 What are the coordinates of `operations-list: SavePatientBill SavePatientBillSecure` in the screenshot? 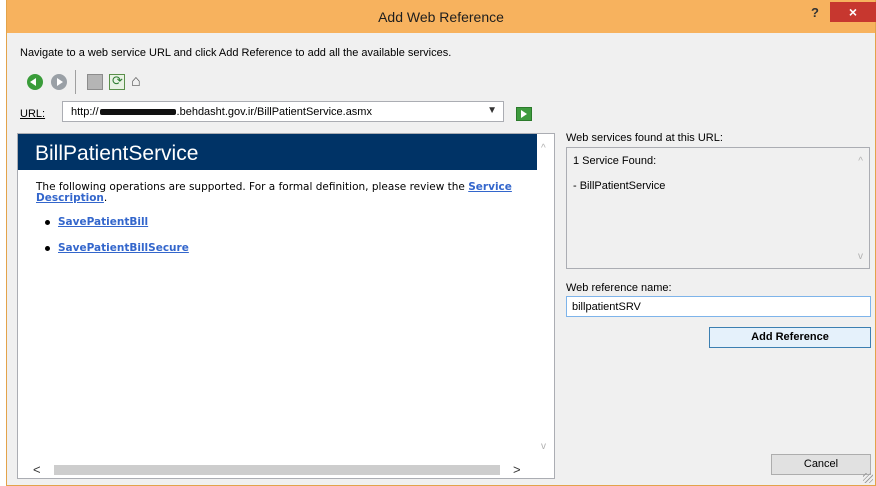 It's located at (117, 242).